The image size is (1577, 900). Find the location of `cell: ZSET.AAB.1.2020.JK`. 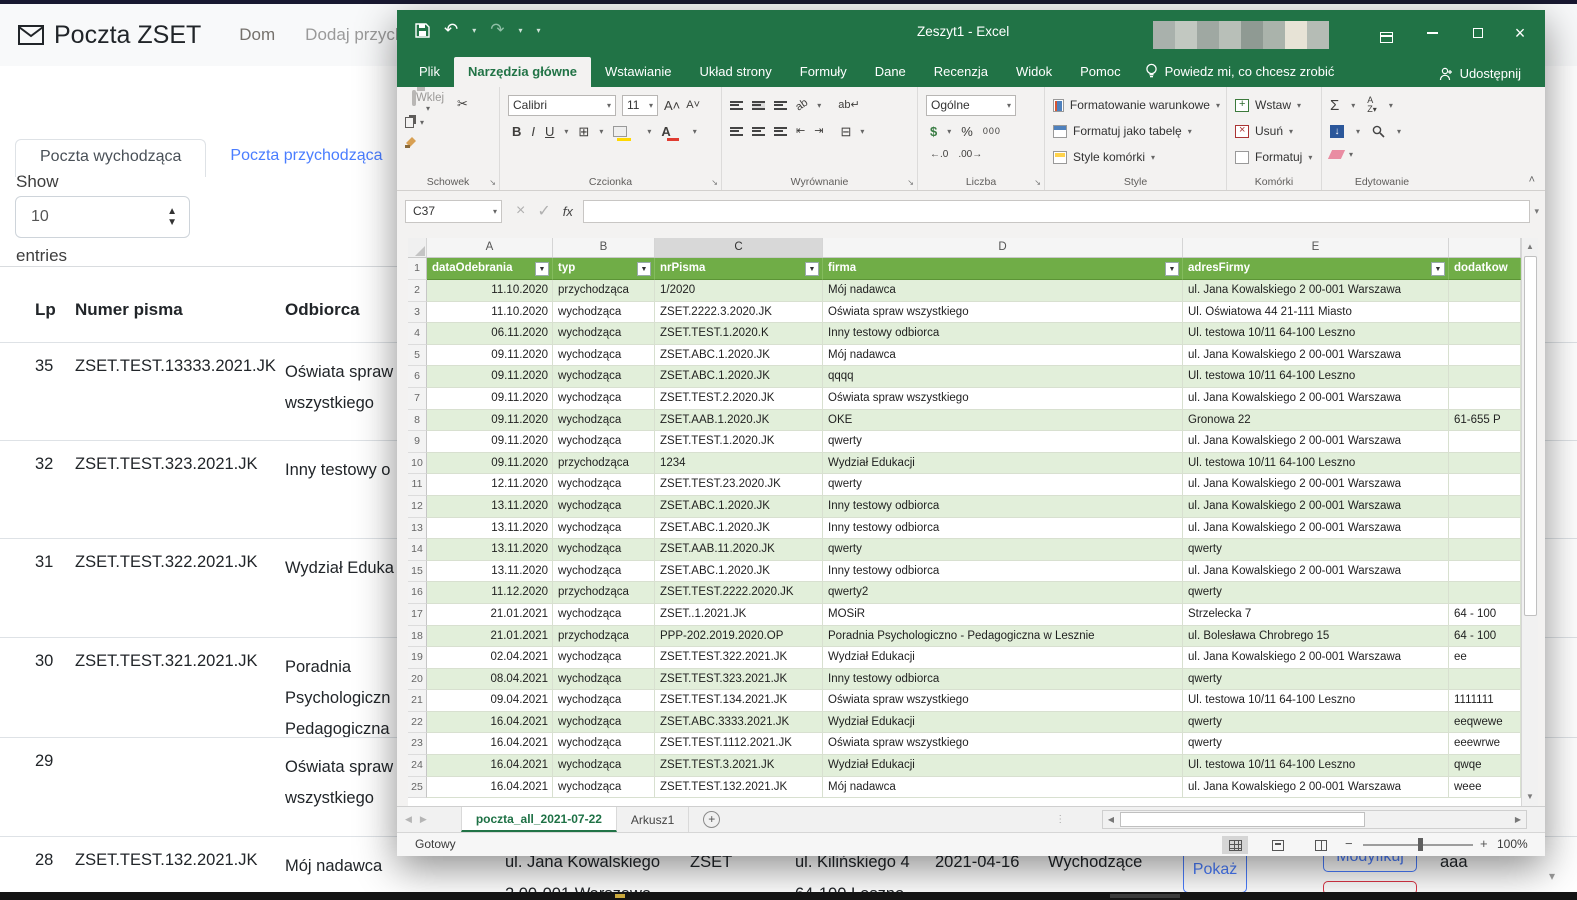

cell: ZSET.AAB.1.2020.JK is located at coordinates (739, 420).